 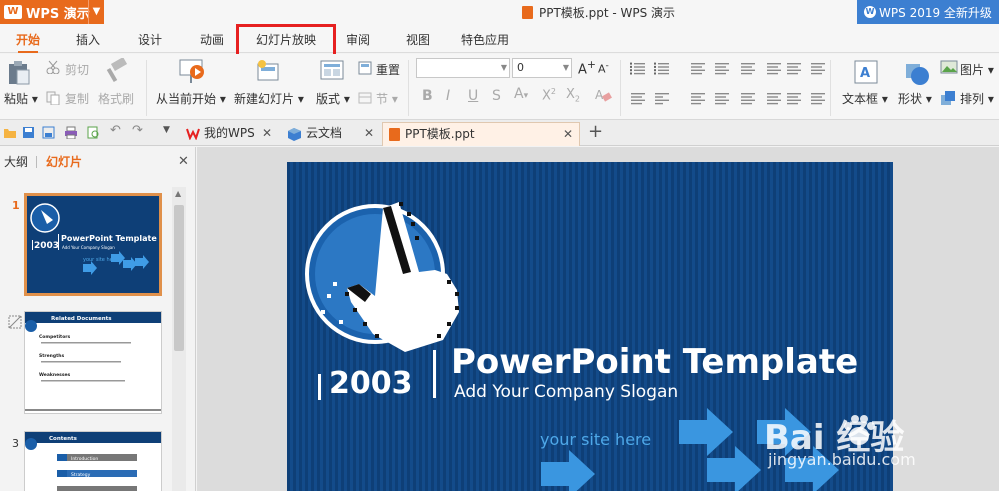 I want to click on open-folder-icon, so click(x=9, y=132).